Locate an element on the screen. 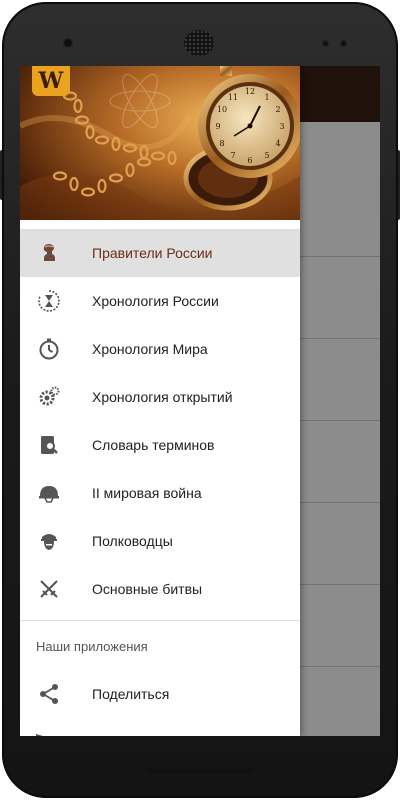  svg-text: 4 is located at coordinates (277, 143).